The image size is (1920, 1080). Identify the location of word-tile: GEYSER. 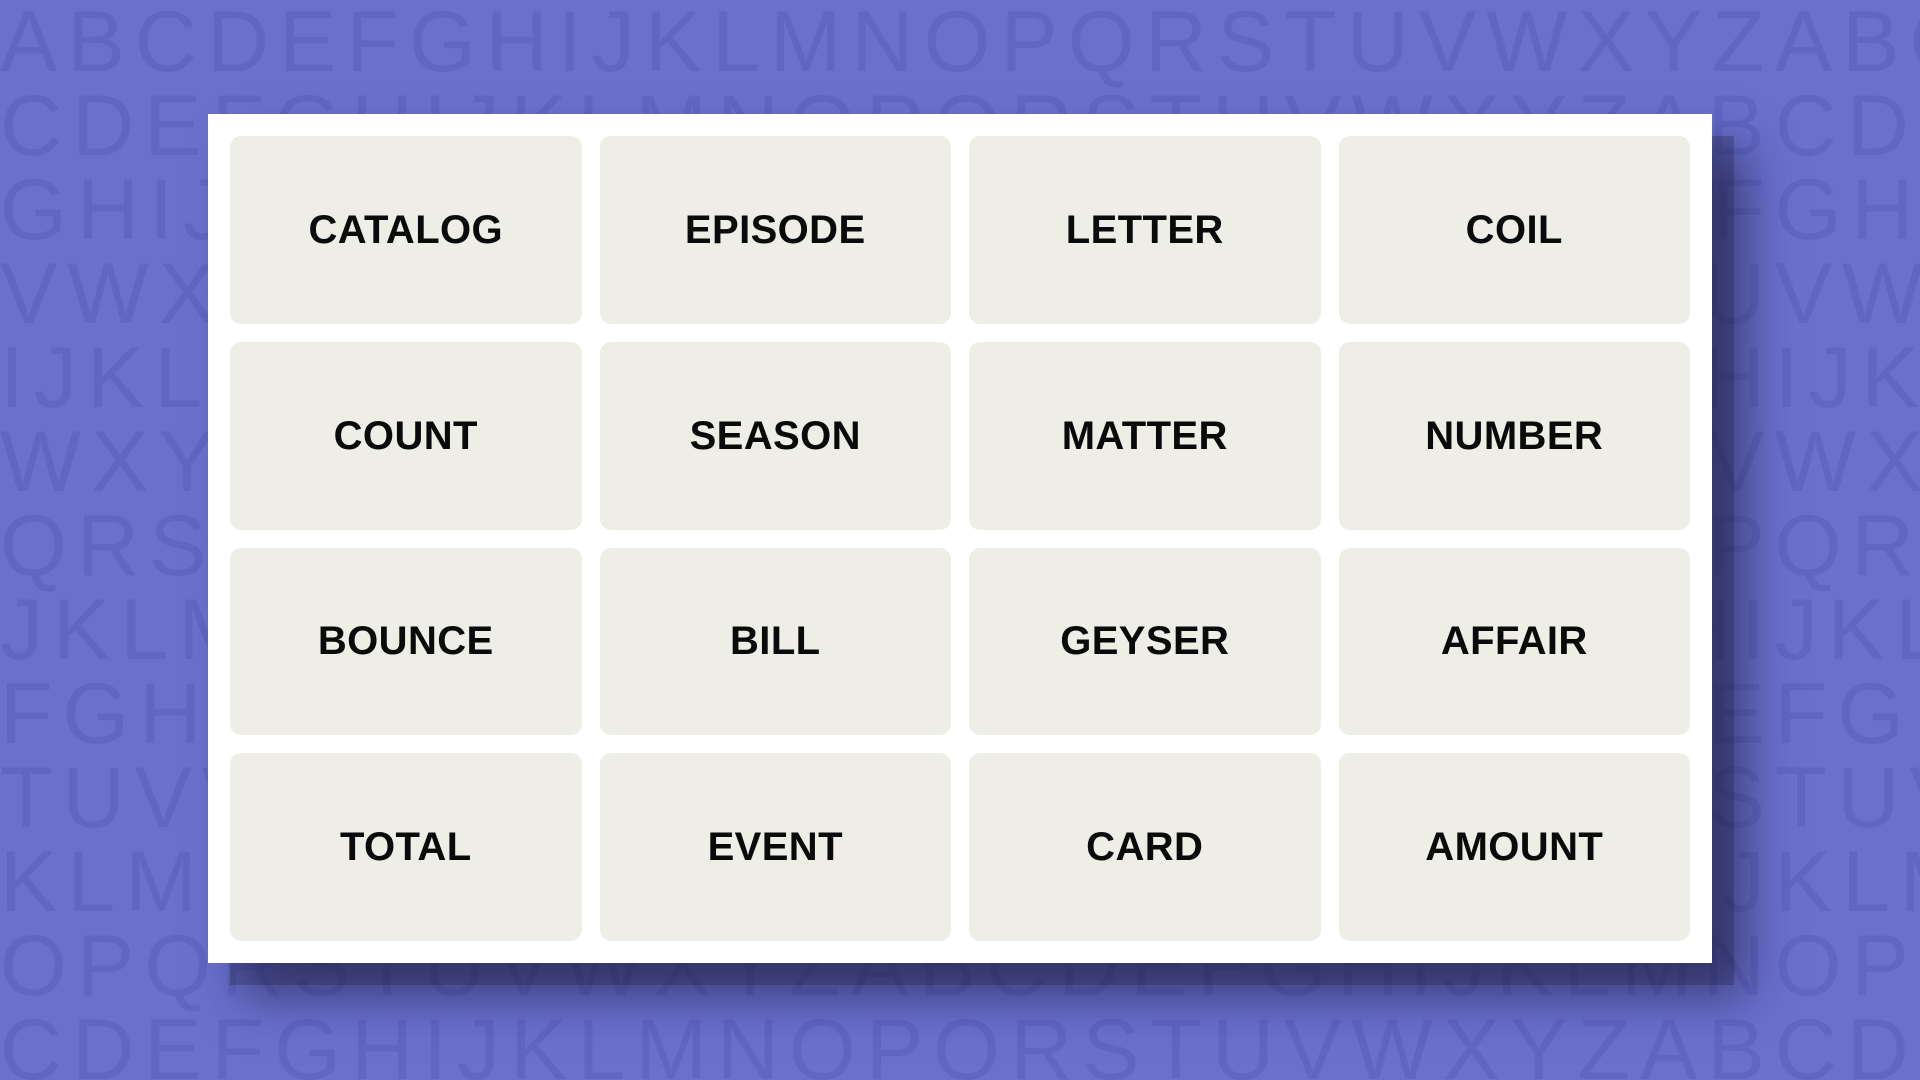
(1145, 641).